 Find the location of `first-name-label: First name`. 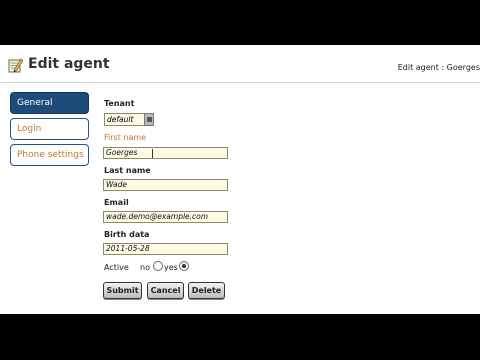

first-name-label: First name is located at coordinates (125, 137).